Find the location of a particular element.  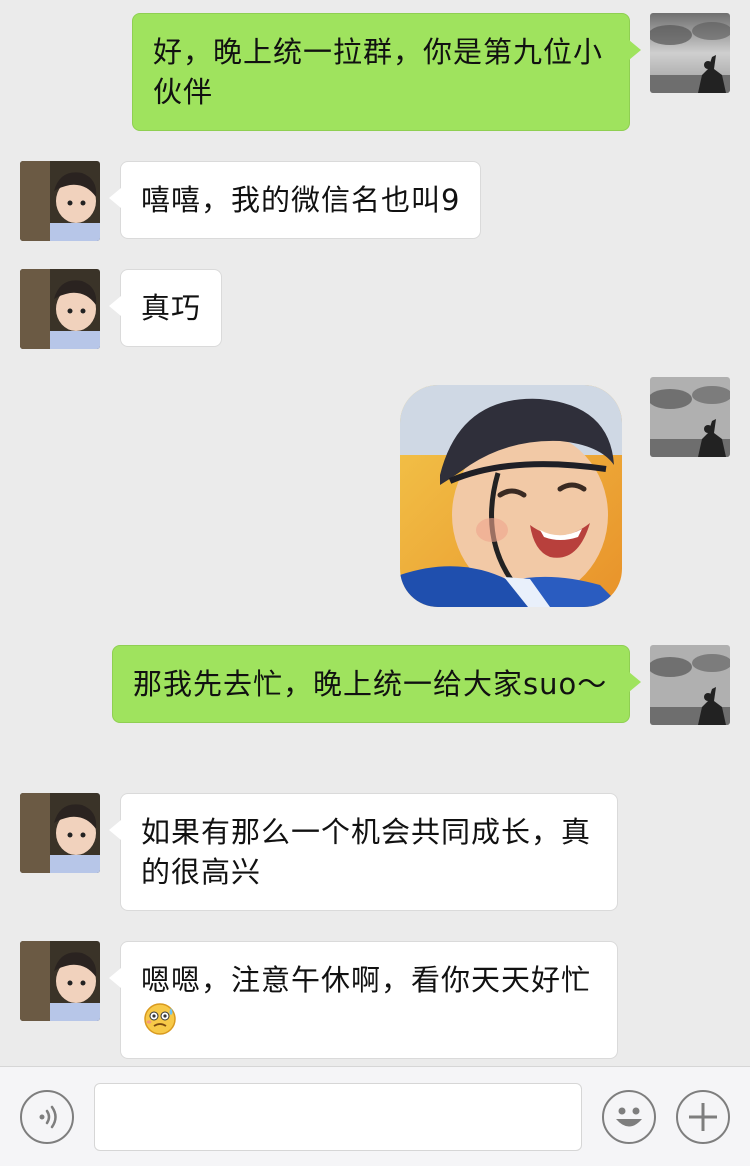

message-bubble-incoming: 真巧 is located at coordinates (165, 308).